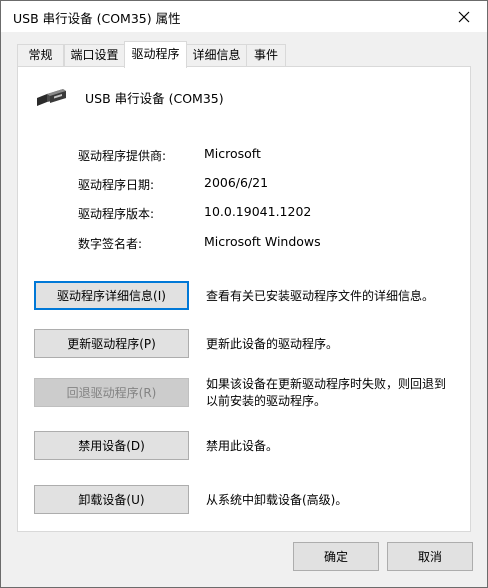 The width and height of the screenshot is (488, 588). Describe the element at coordinates (116, 185) in the screenshot. I see `driver-date-label: 驱动程序日期:` at that location.